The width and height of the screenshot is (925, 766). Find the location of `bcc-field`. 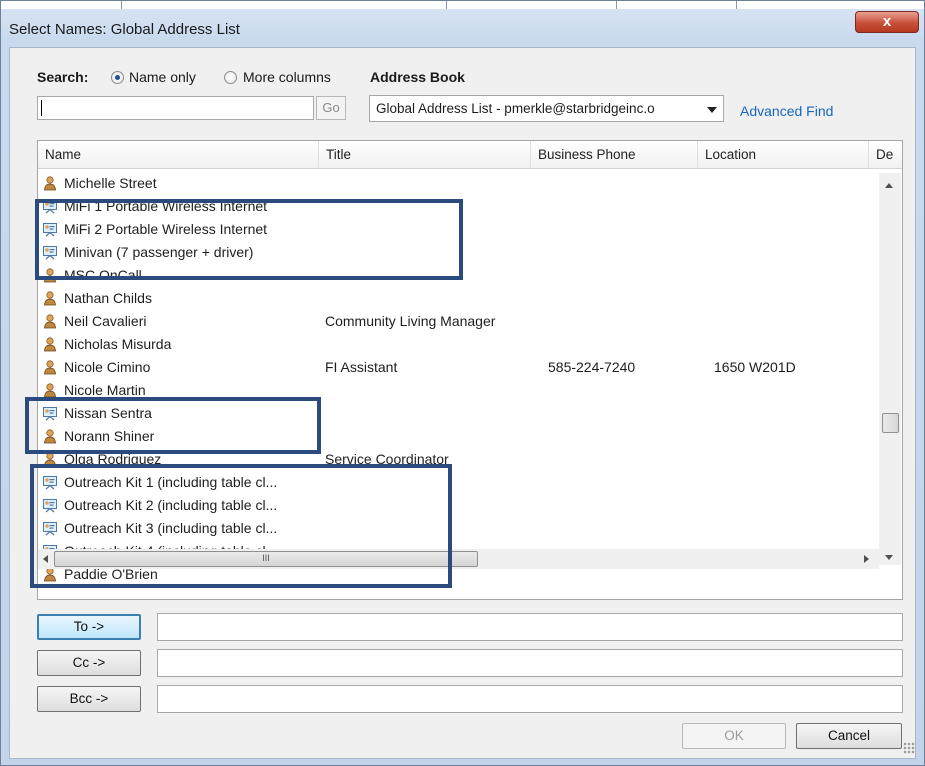

bcc-field is located at coordinates (530, 699).